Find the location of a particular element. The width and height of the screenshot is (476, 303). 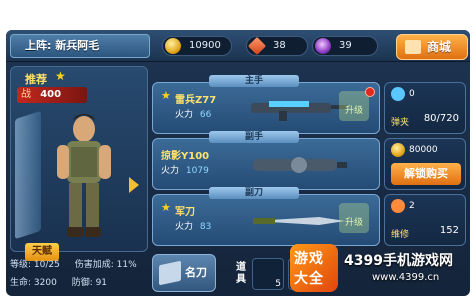

firepower: 火力 66 is located at coordinates (193, 113).